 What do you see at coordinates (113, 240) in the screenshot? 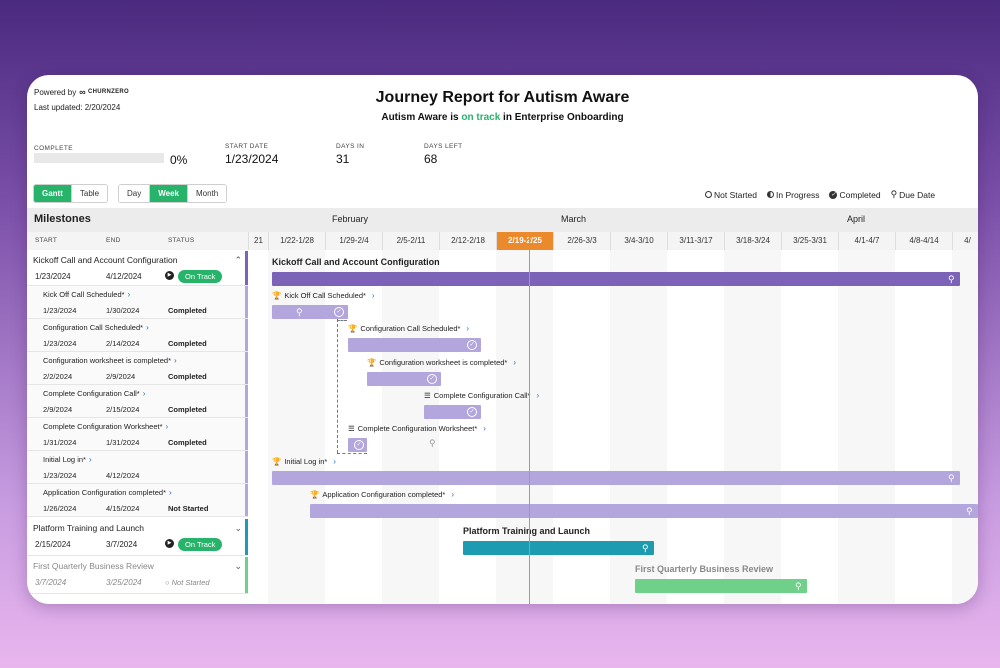
I see `col-end: END` at bounding box center [113, 240].